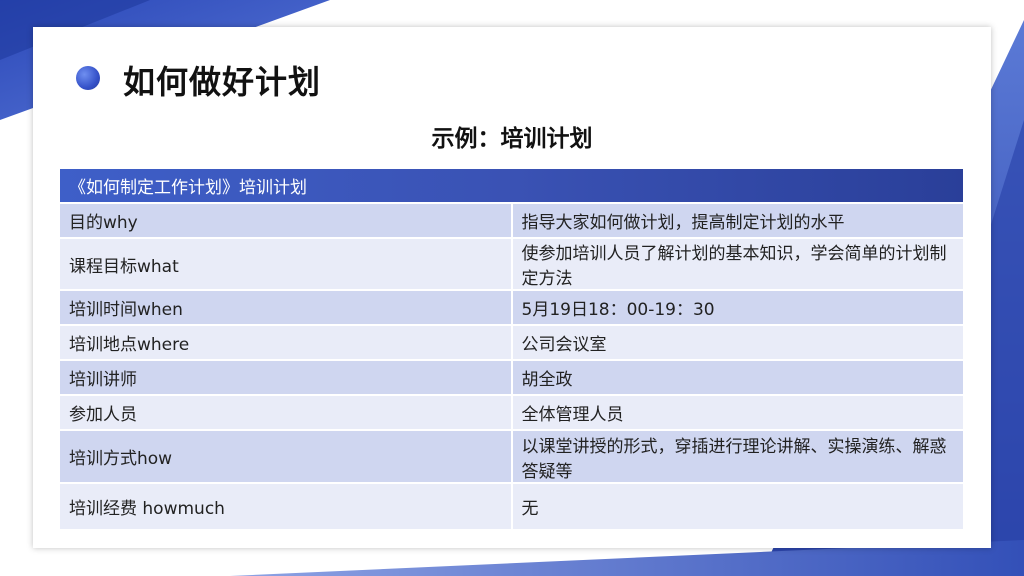 Image resolution: width=1024 pixels, height=576 pixels. What do you see at coordinates (286, 413) in the screenshot?
I see `row-key: 参加人员` at bounding box center [286, 413].